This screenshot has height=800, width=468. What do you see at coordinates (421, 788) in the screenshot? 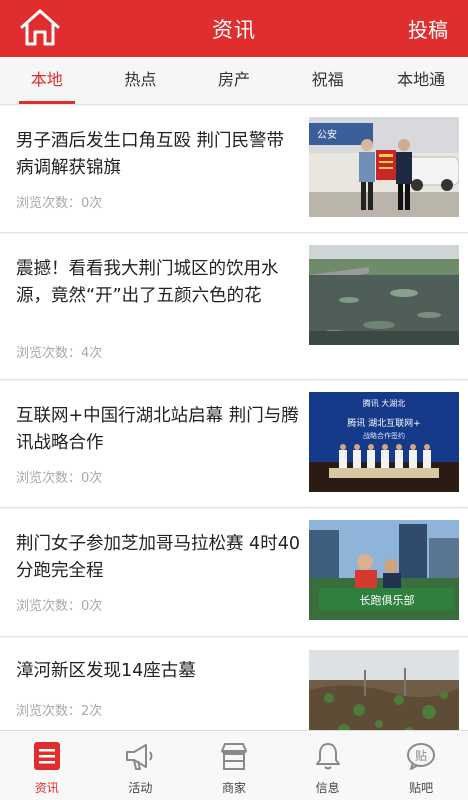
I see `bottom-tab-label: 贴吧` at bounding box center [421, 788].